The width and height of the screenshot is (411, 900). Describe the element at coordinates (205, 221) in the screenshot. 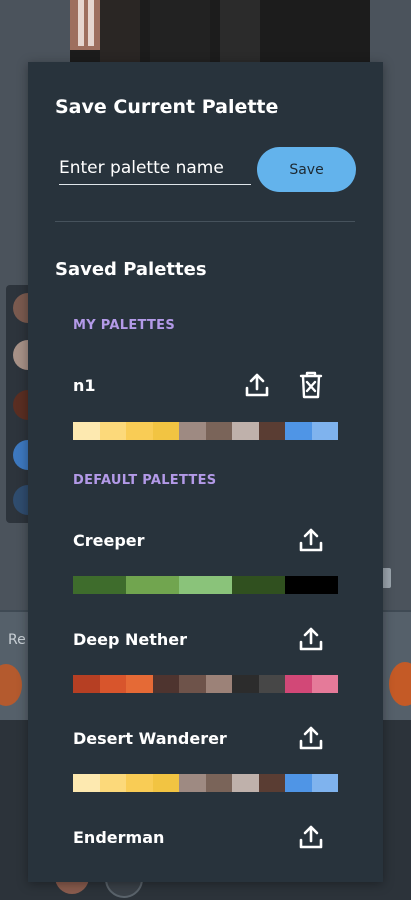

I see `divider` at that location.